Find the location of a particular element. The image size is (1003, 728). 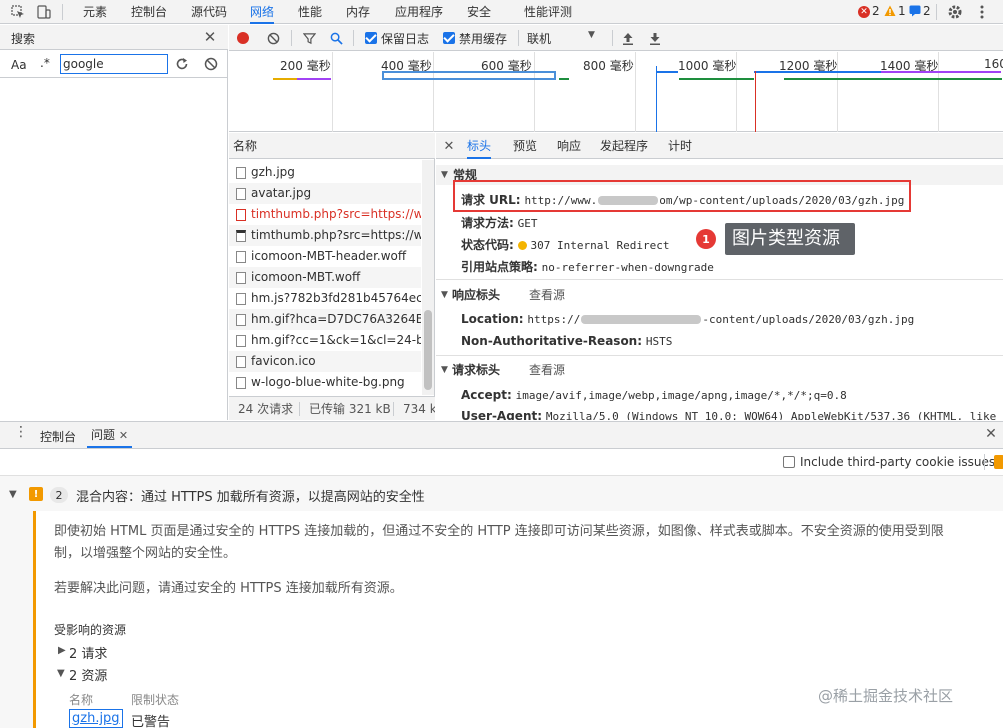

search-icon is located at coordinates (336, 38).